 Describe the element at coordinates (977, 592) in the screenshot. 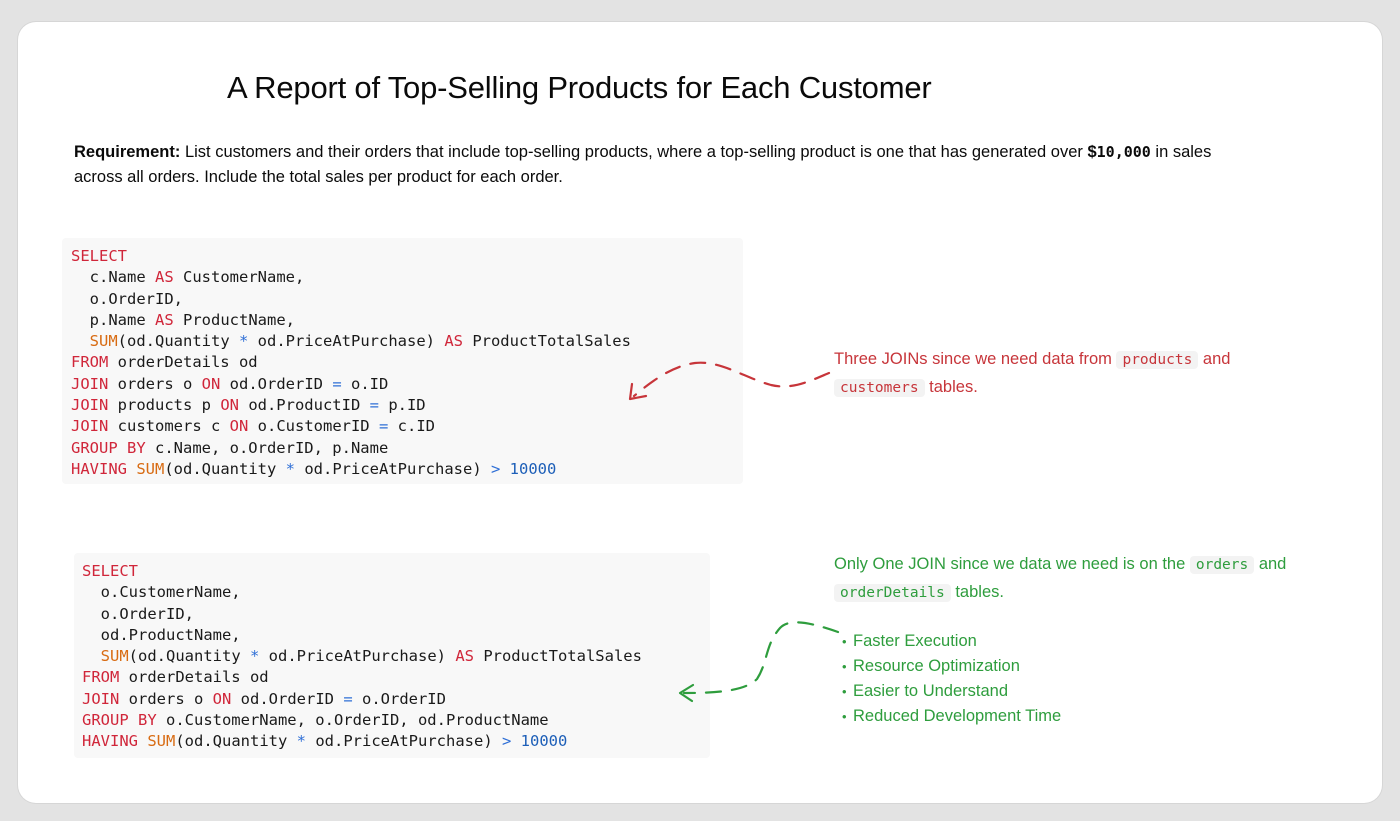

I see `note-one-join-tables: tables.` at that location.